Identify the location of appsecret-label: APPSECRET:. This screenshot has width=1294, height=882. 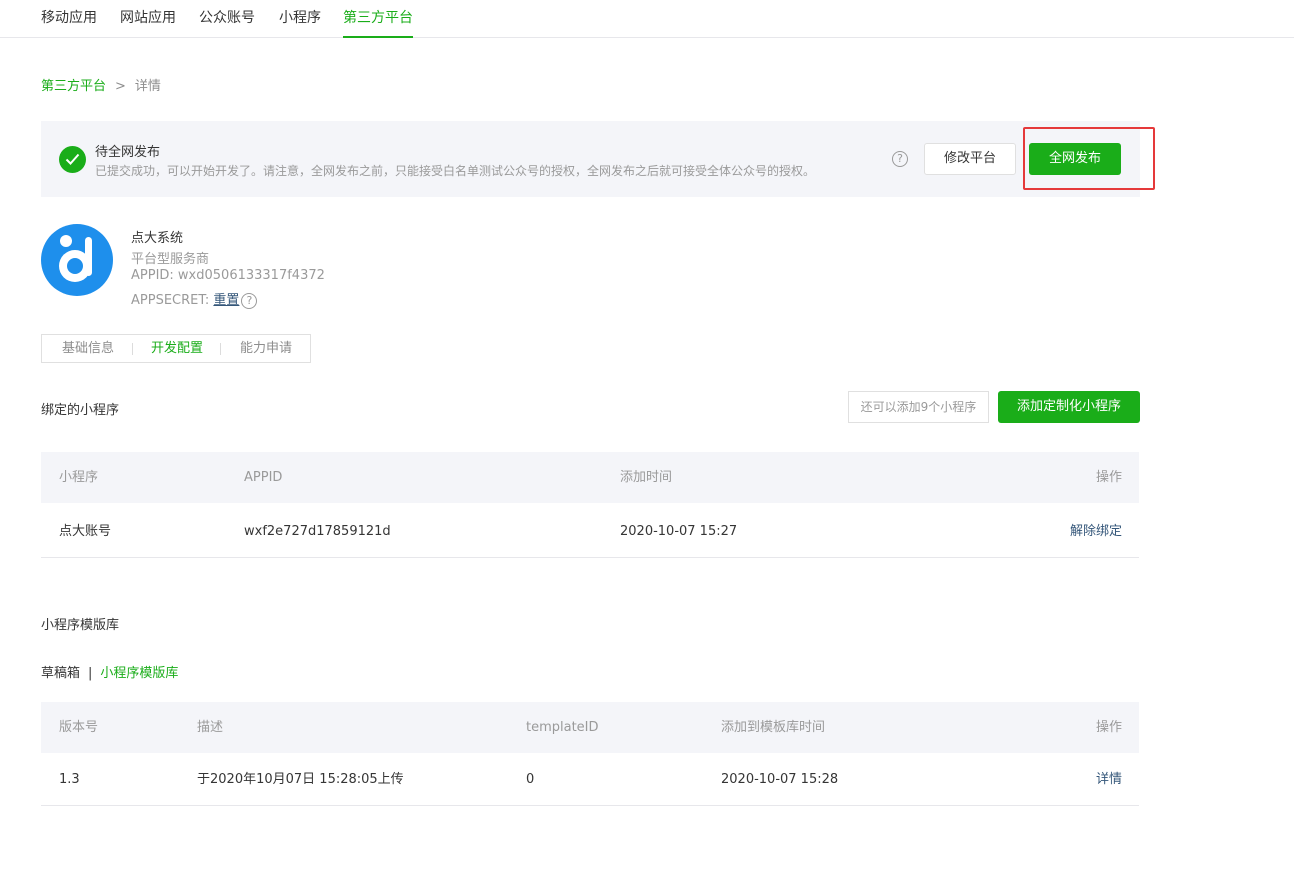
(170, 300).